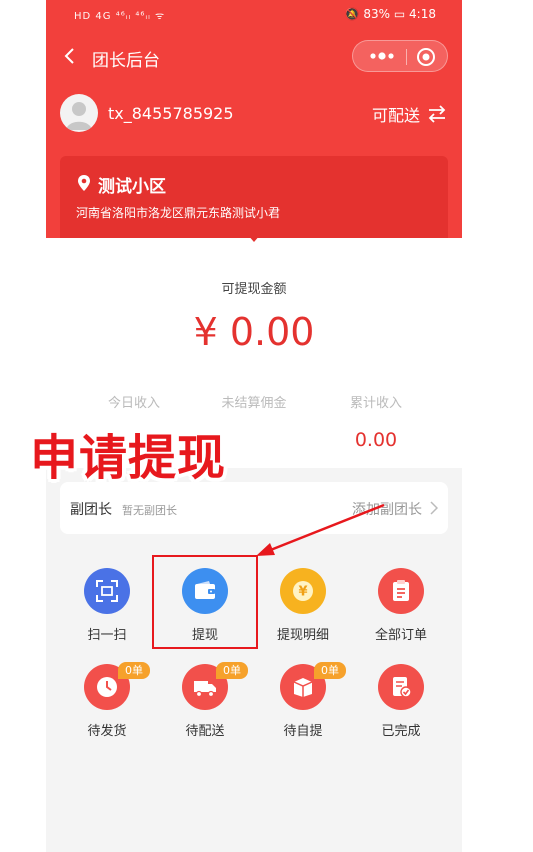 The image size is (533, 852). I want to click on close-miniprogram-icon, so click(426, 57).